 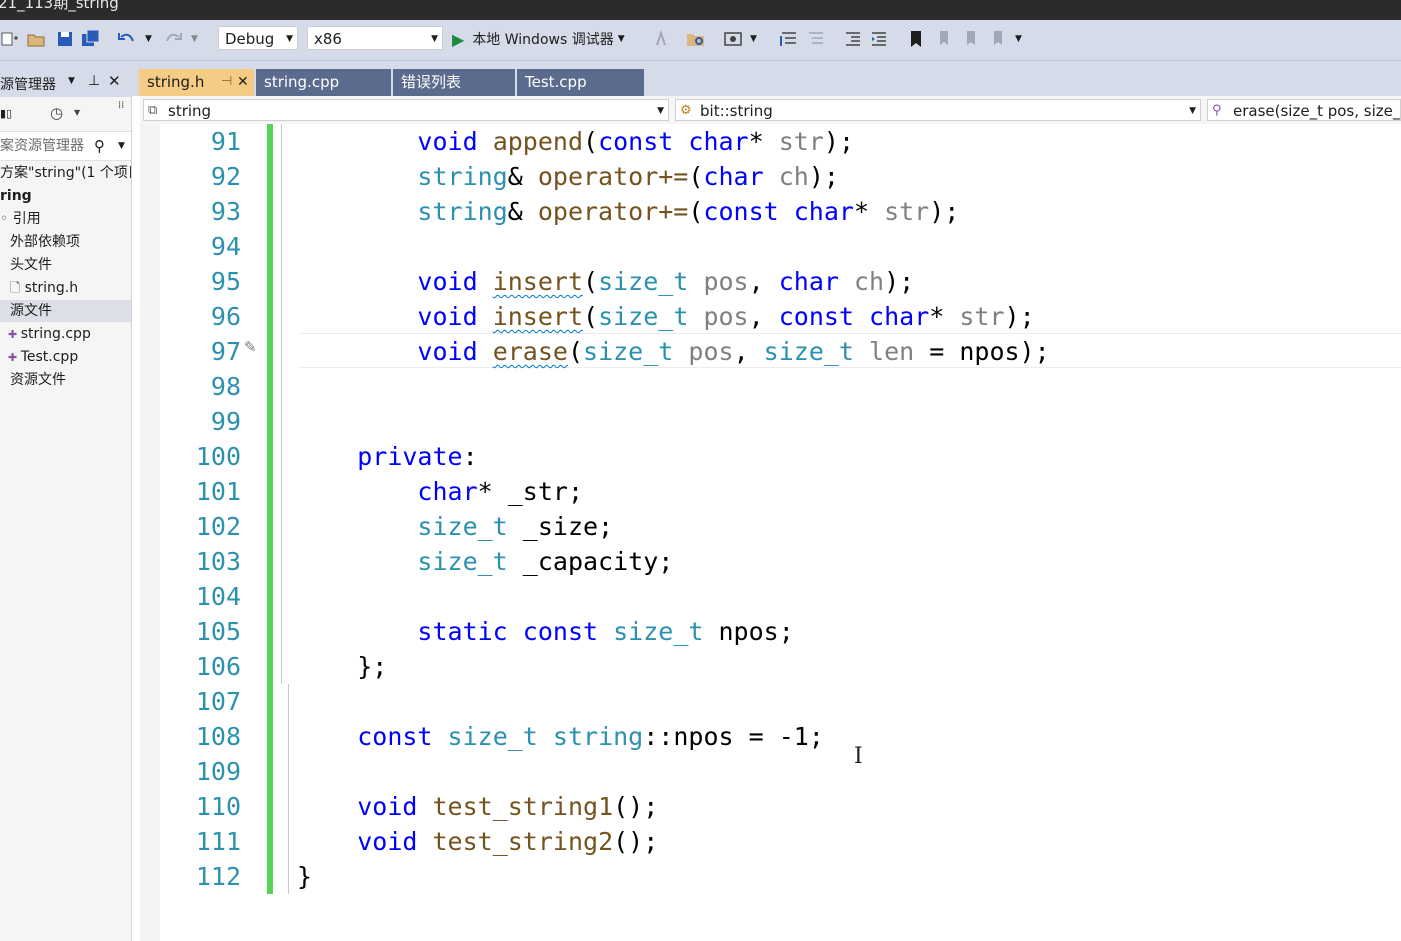 I want to click on project-scope-dropdown: ⧉ string ▼, so click(x=406, y=110).